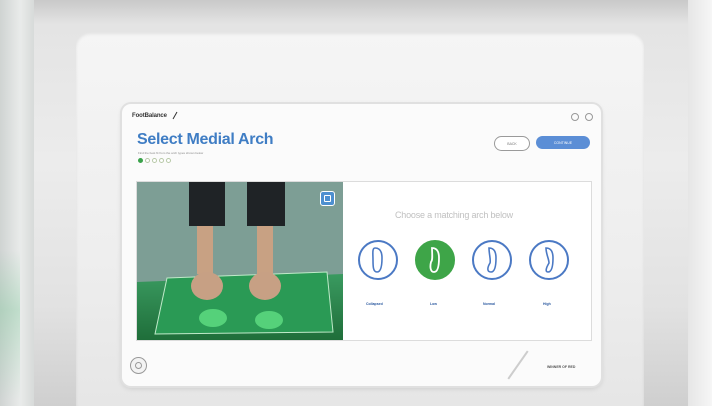  I want to click on back-button: BACK, so click(512, 143).